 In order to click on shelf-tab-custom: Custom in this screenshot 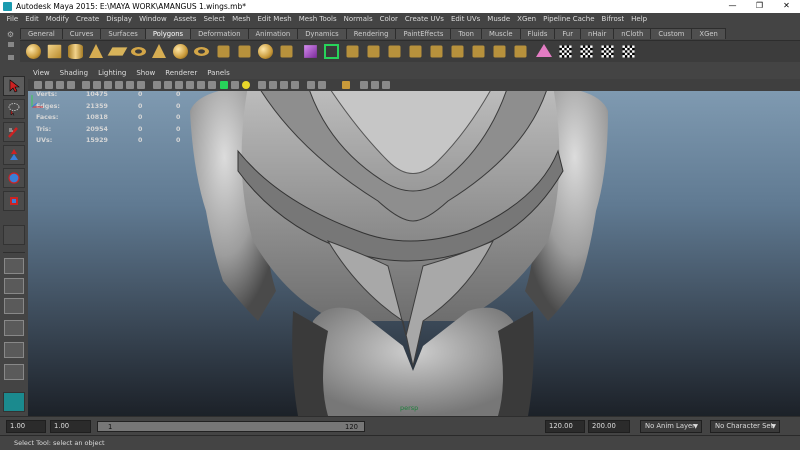, I will do `click(671, 33)`.